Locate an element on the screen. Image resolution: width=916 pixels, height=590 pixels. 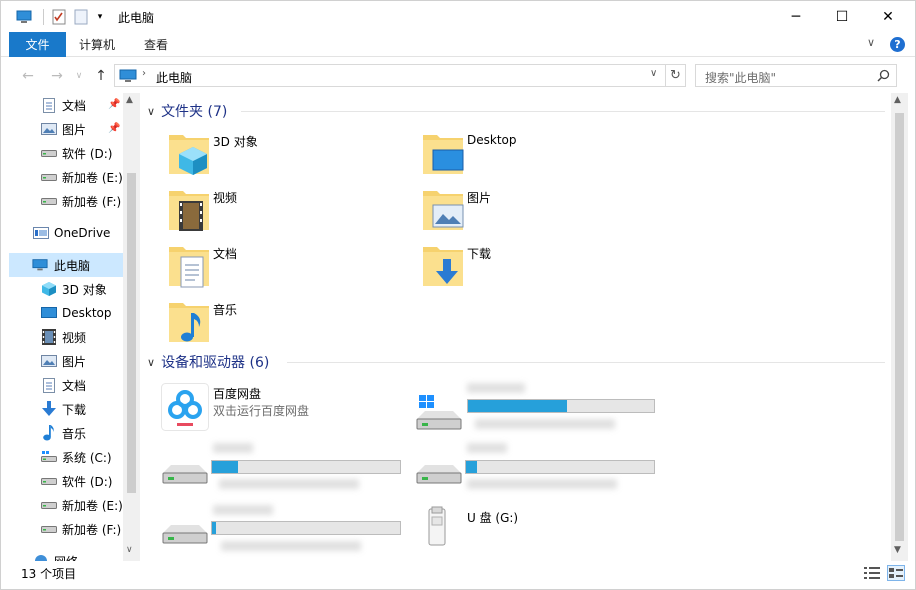
back-arrow-icon: ← is located at coordinates (28, 76).